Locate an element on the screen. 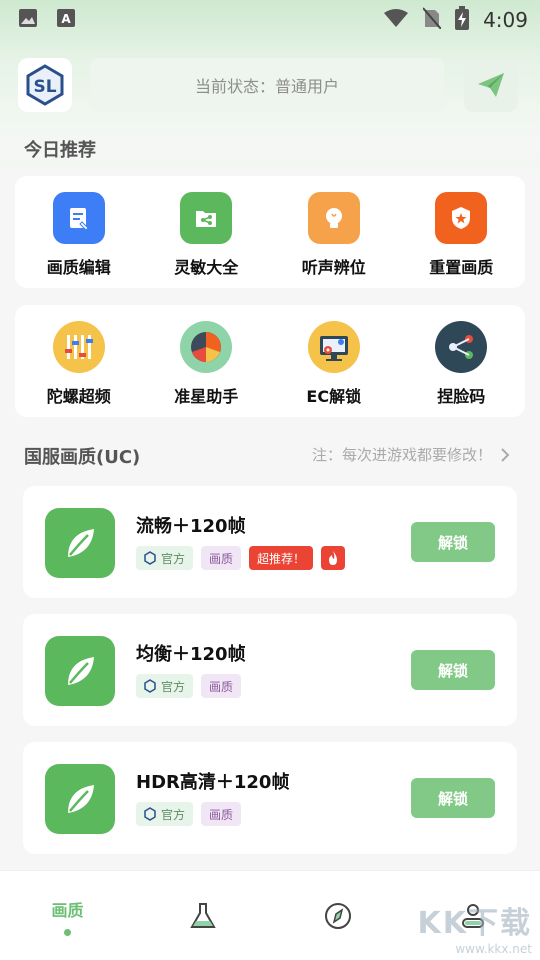 Image resolution: width=540 pixels, height=960 pixels. header: SL 当前状态：普通用户 is located at coordinates (268, 85).